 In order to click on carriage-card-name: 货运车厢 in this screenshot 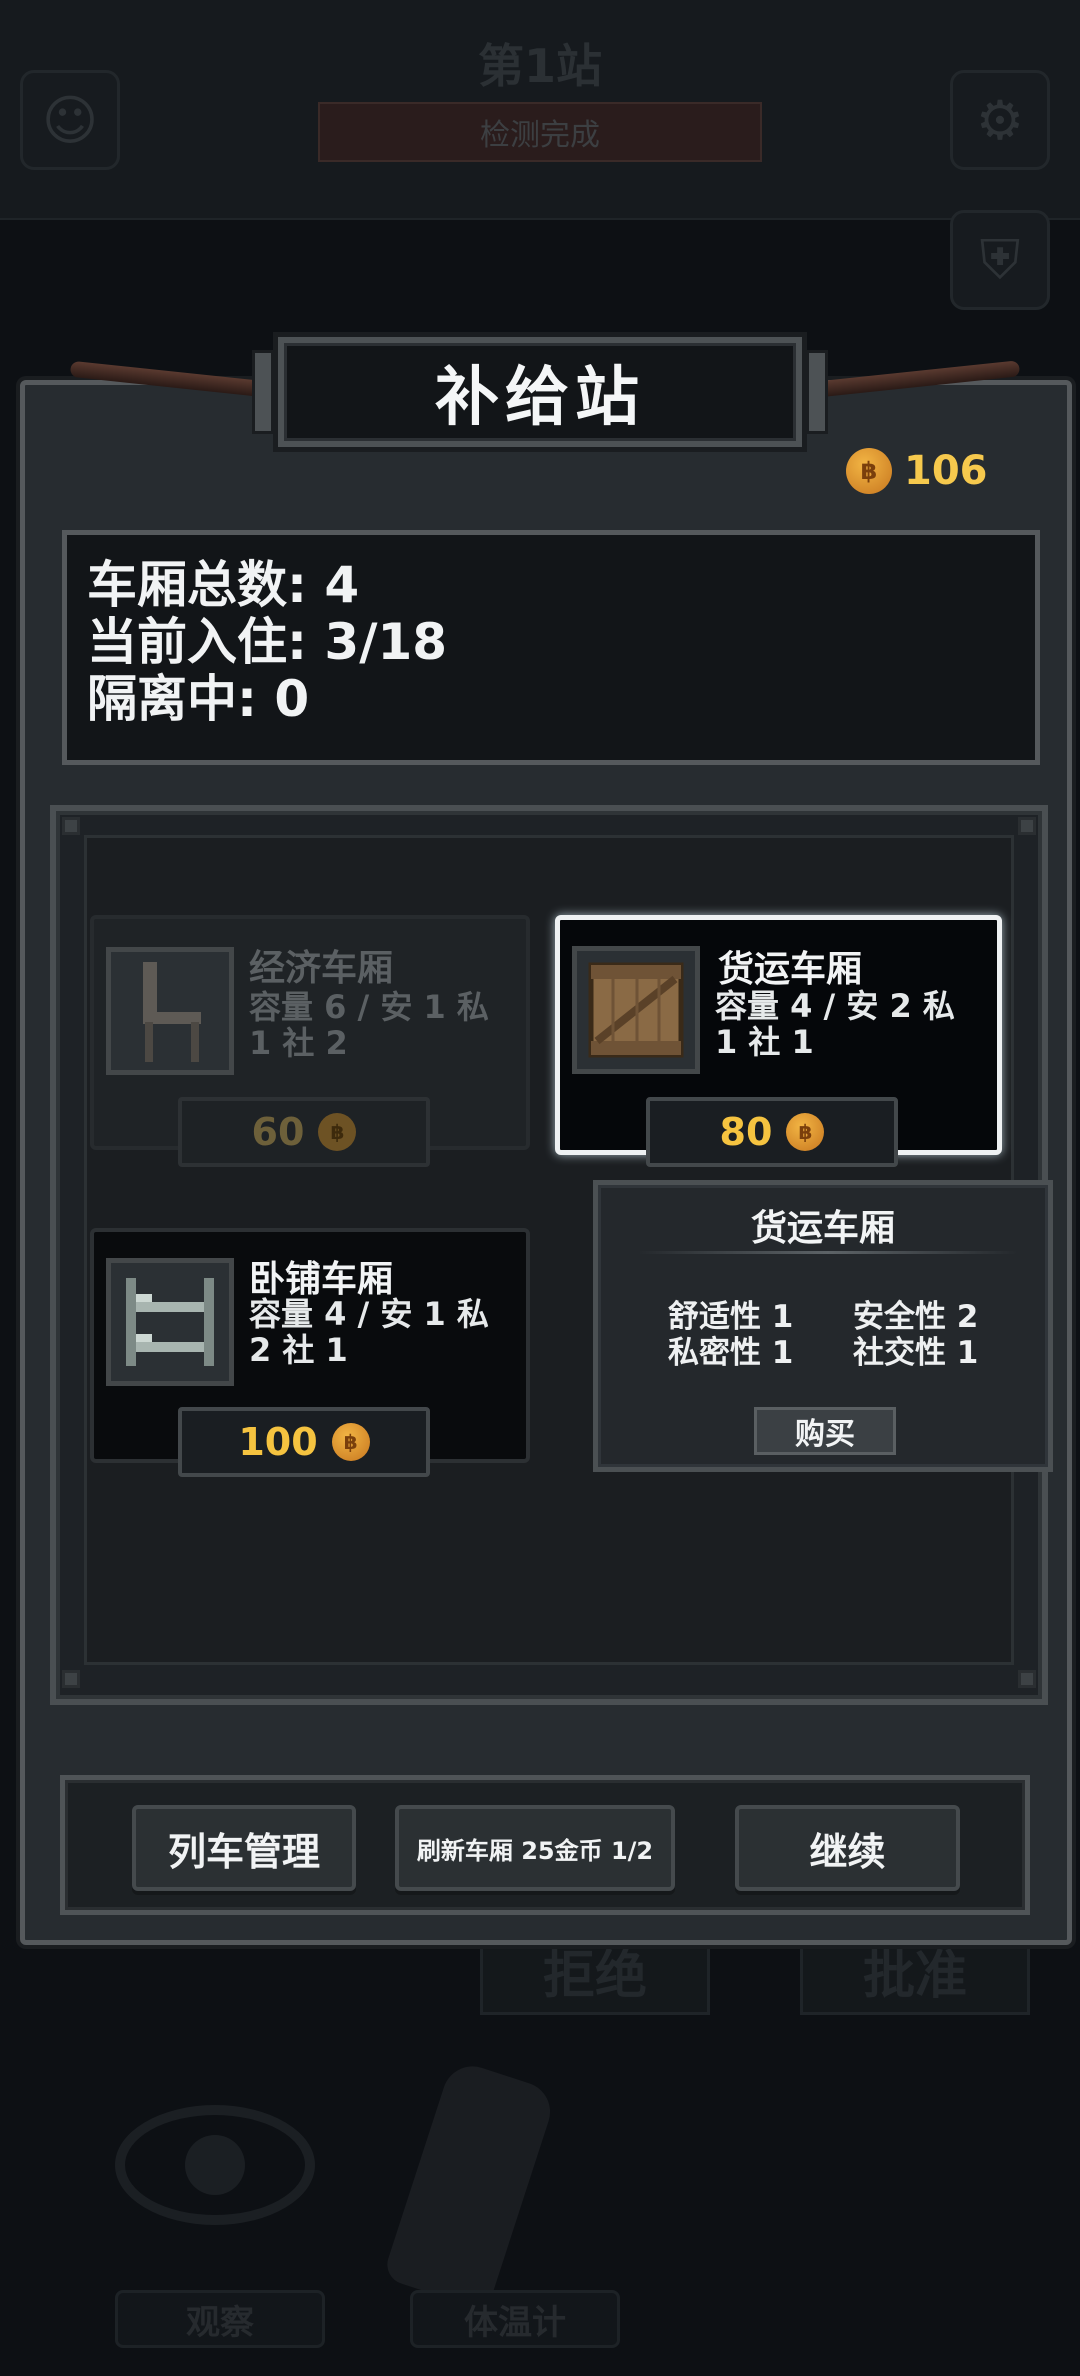, I will do `click(790, 969)`.